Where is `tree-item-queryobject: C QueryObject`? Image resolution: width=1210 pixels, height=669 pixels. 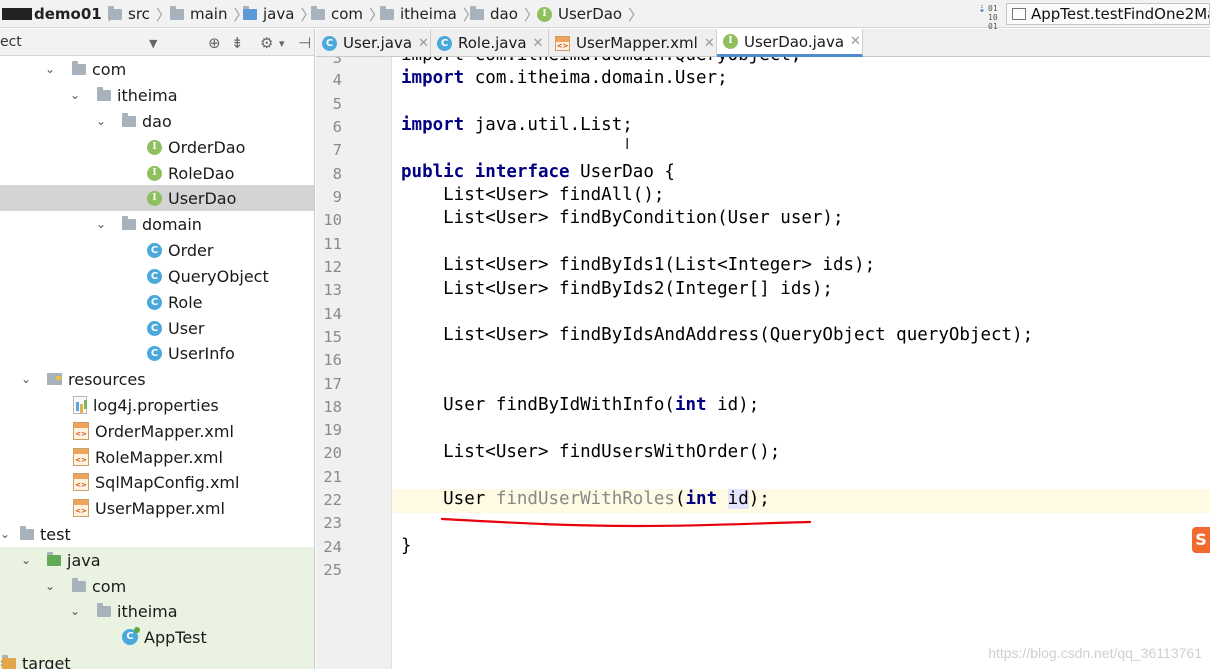 tree-item-queryobject: C QueryObject is located at coordinates (157, 276).